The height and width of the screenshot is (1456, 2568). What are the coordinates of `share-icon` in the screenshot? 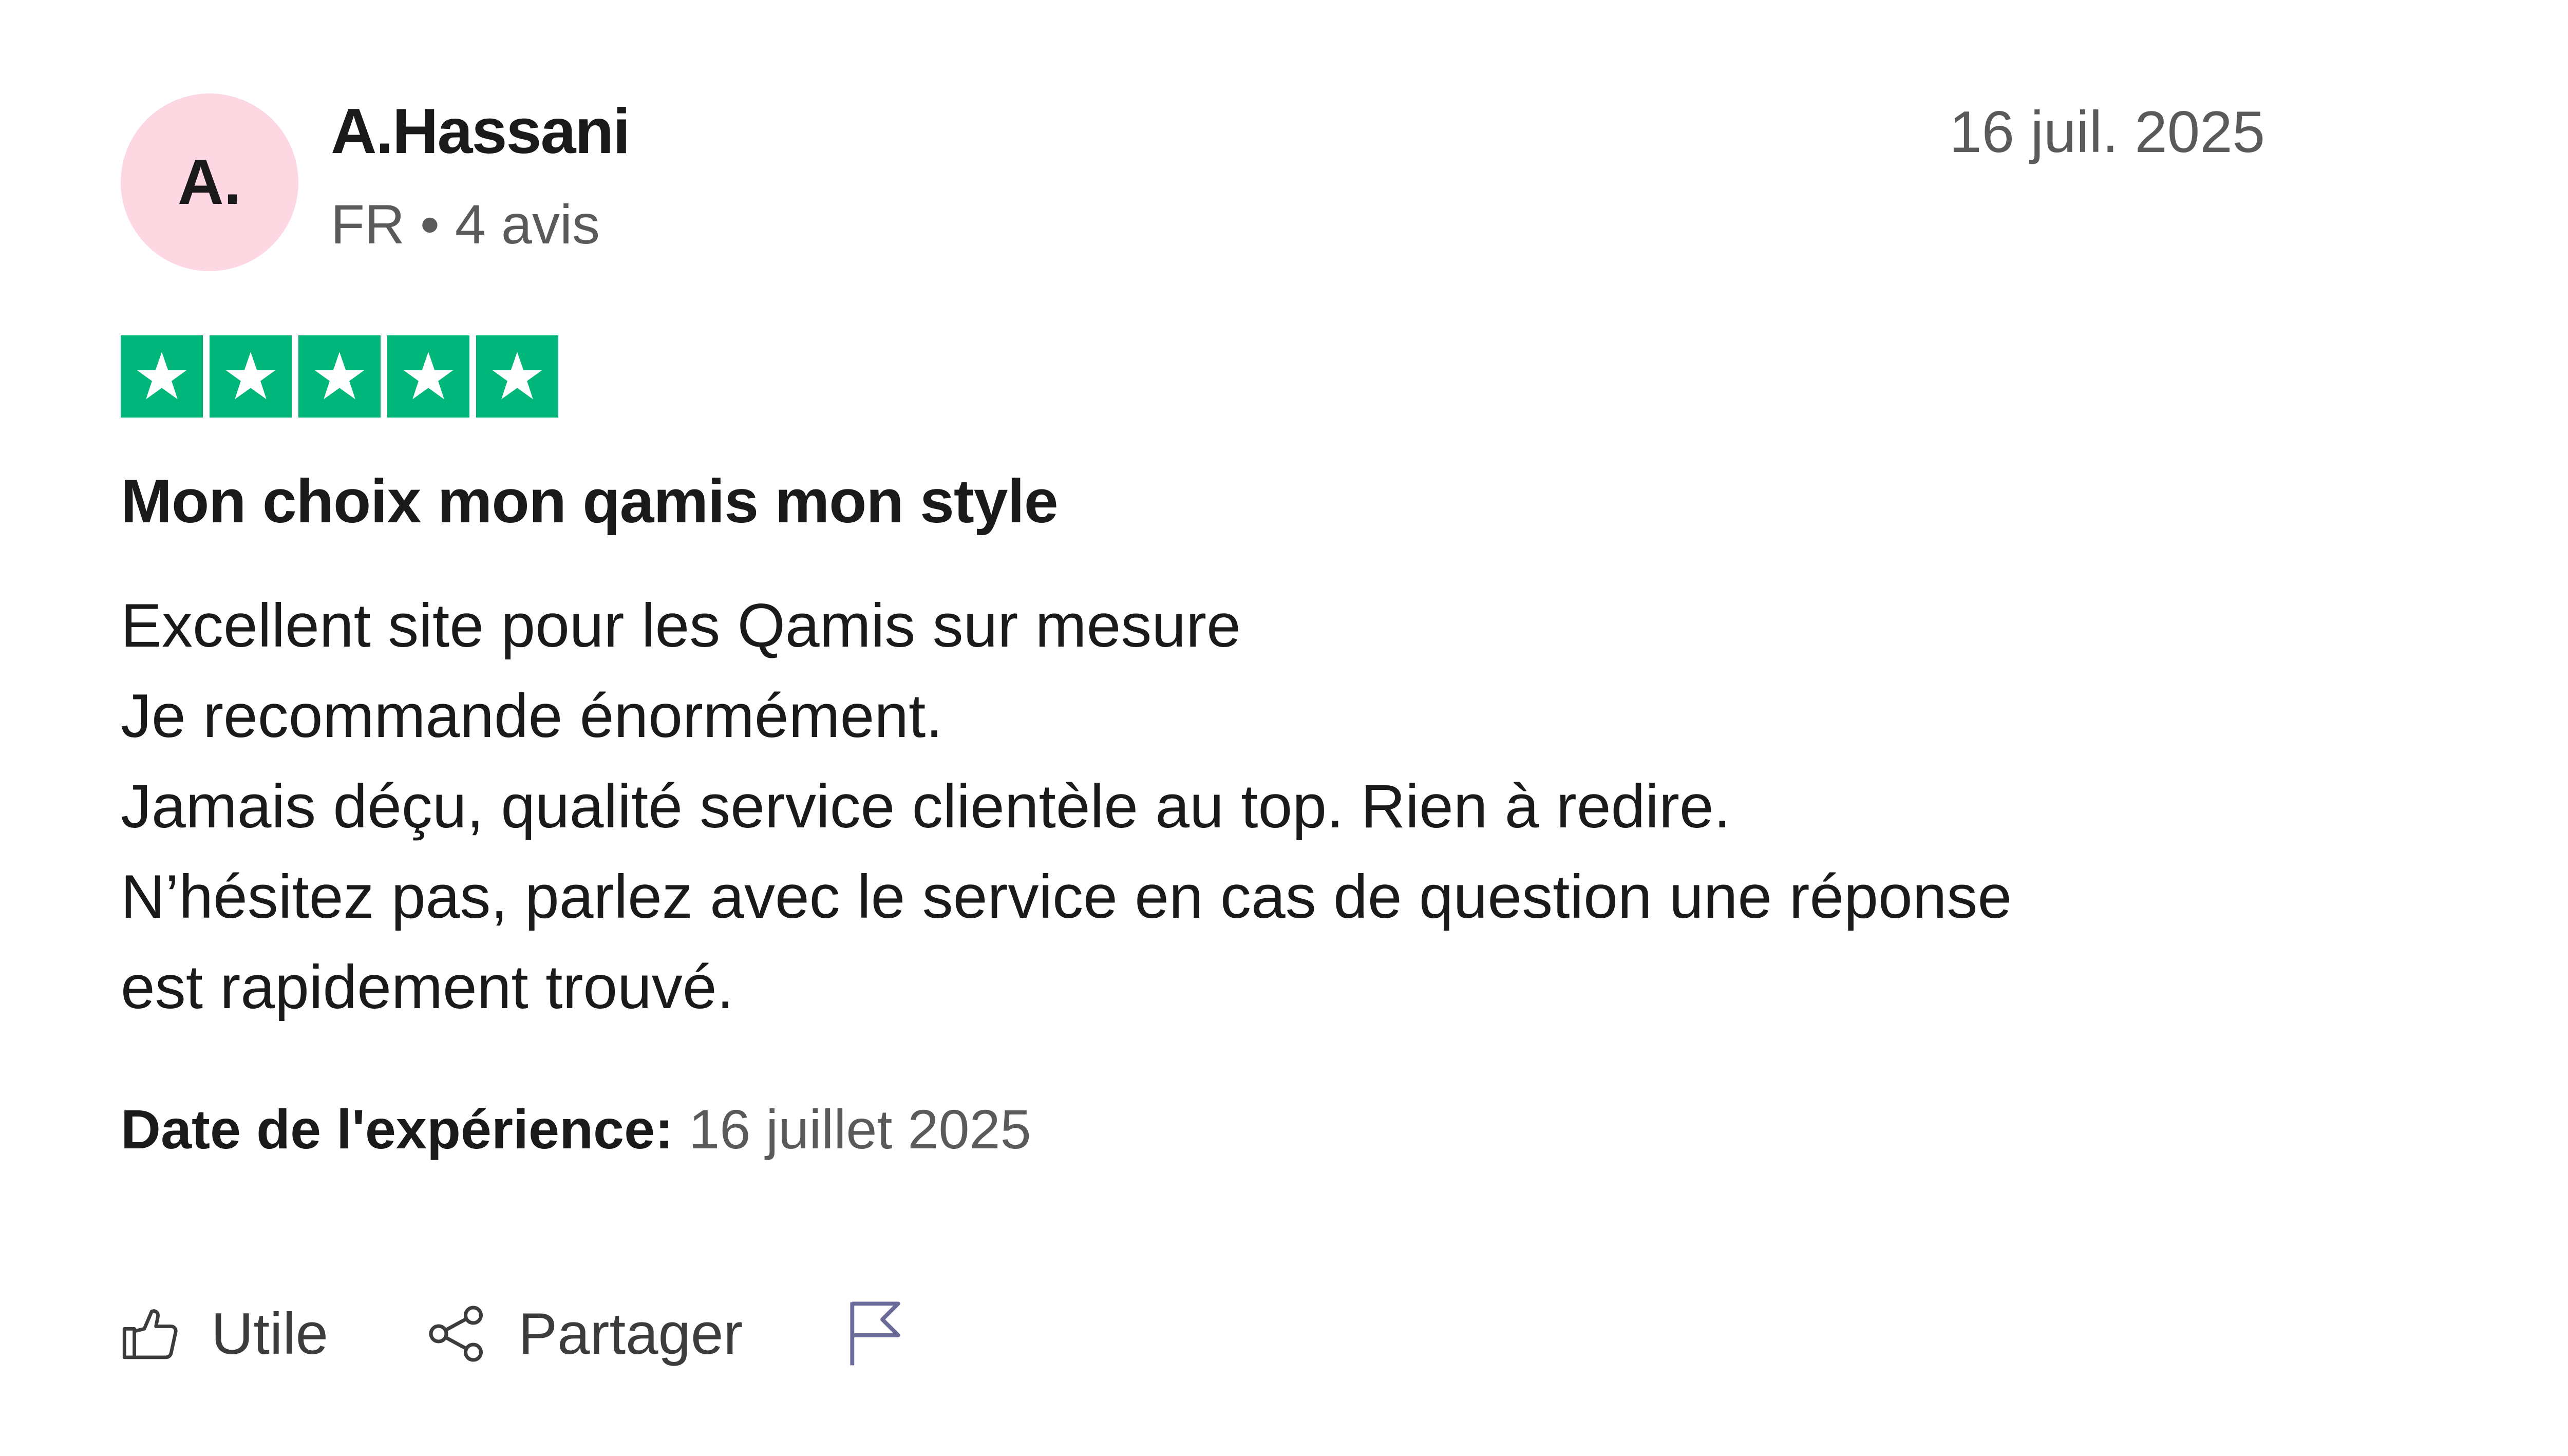 It's located at (456, 1334).